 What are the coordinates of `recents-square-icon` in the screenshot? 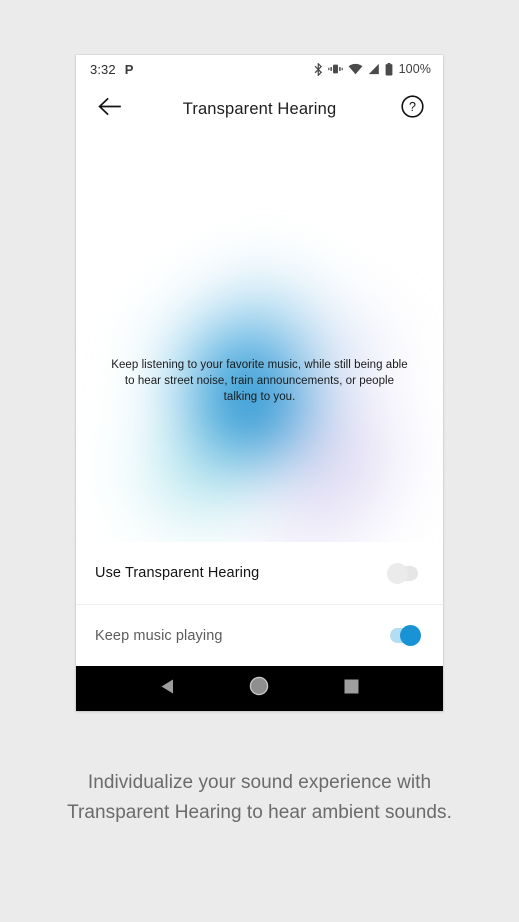 It's located at (351, 689).